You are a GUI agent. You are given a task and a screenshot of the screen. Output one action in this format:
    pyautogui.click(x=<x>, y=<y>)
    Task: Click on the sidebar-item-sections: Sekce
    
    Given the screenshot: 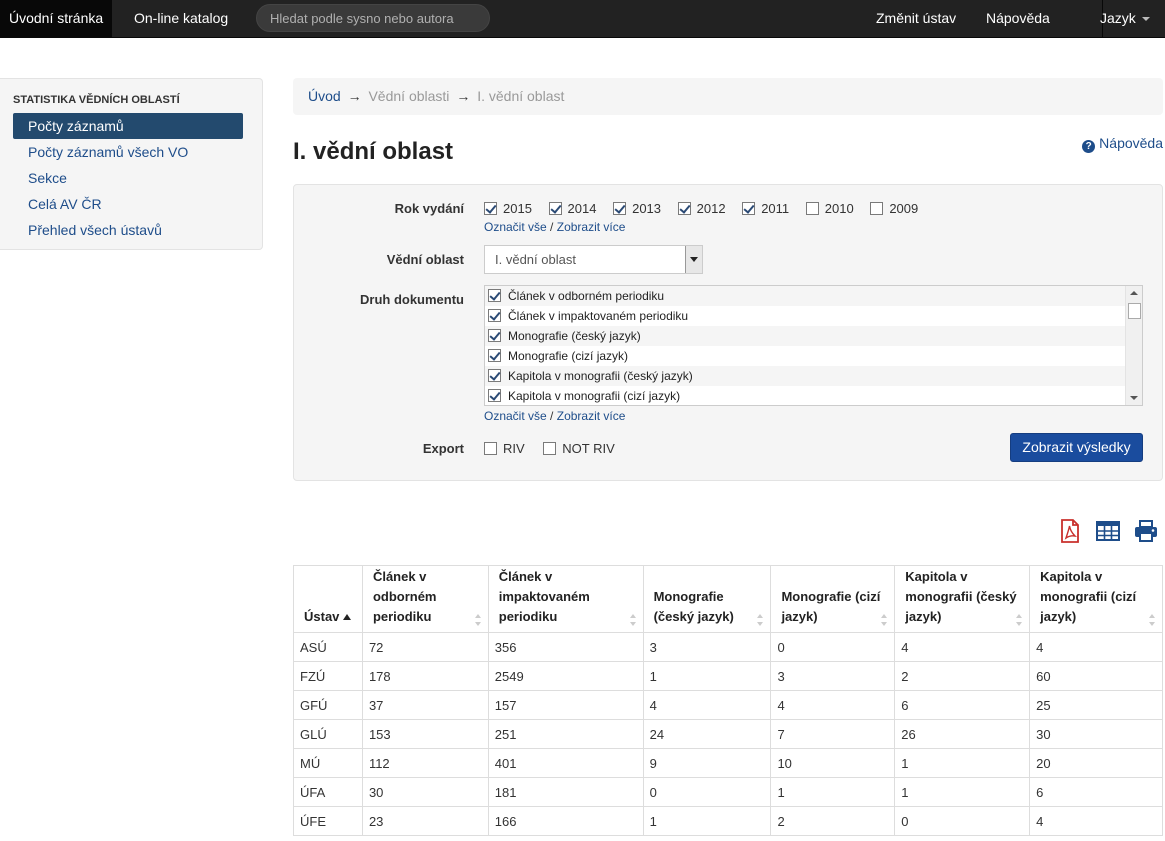 What is the action you would take?
    pyautogui.click(x=128, y=178)
    